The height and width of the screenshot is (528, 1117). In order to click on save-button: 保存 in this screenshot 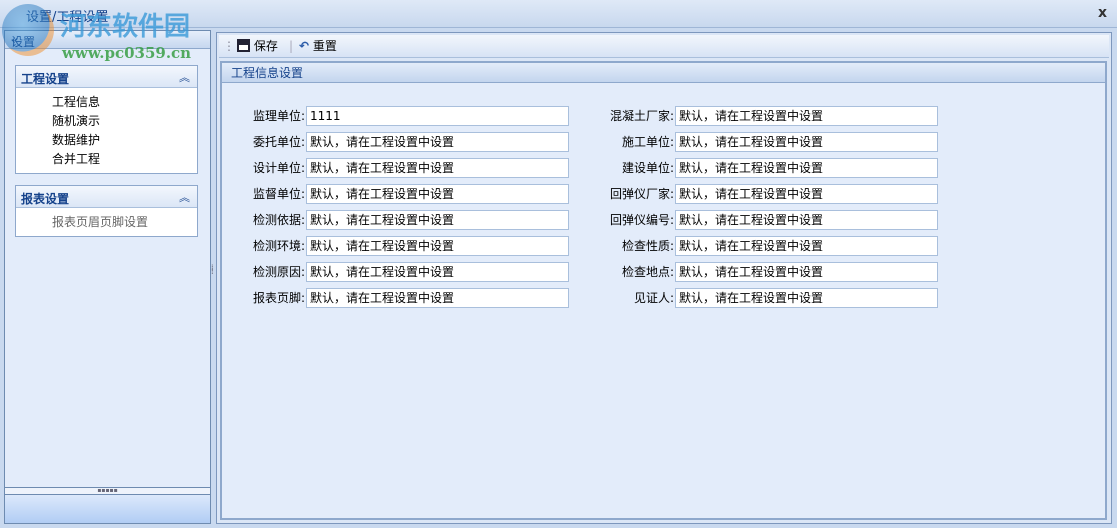, I will do `click(257, 46)`.